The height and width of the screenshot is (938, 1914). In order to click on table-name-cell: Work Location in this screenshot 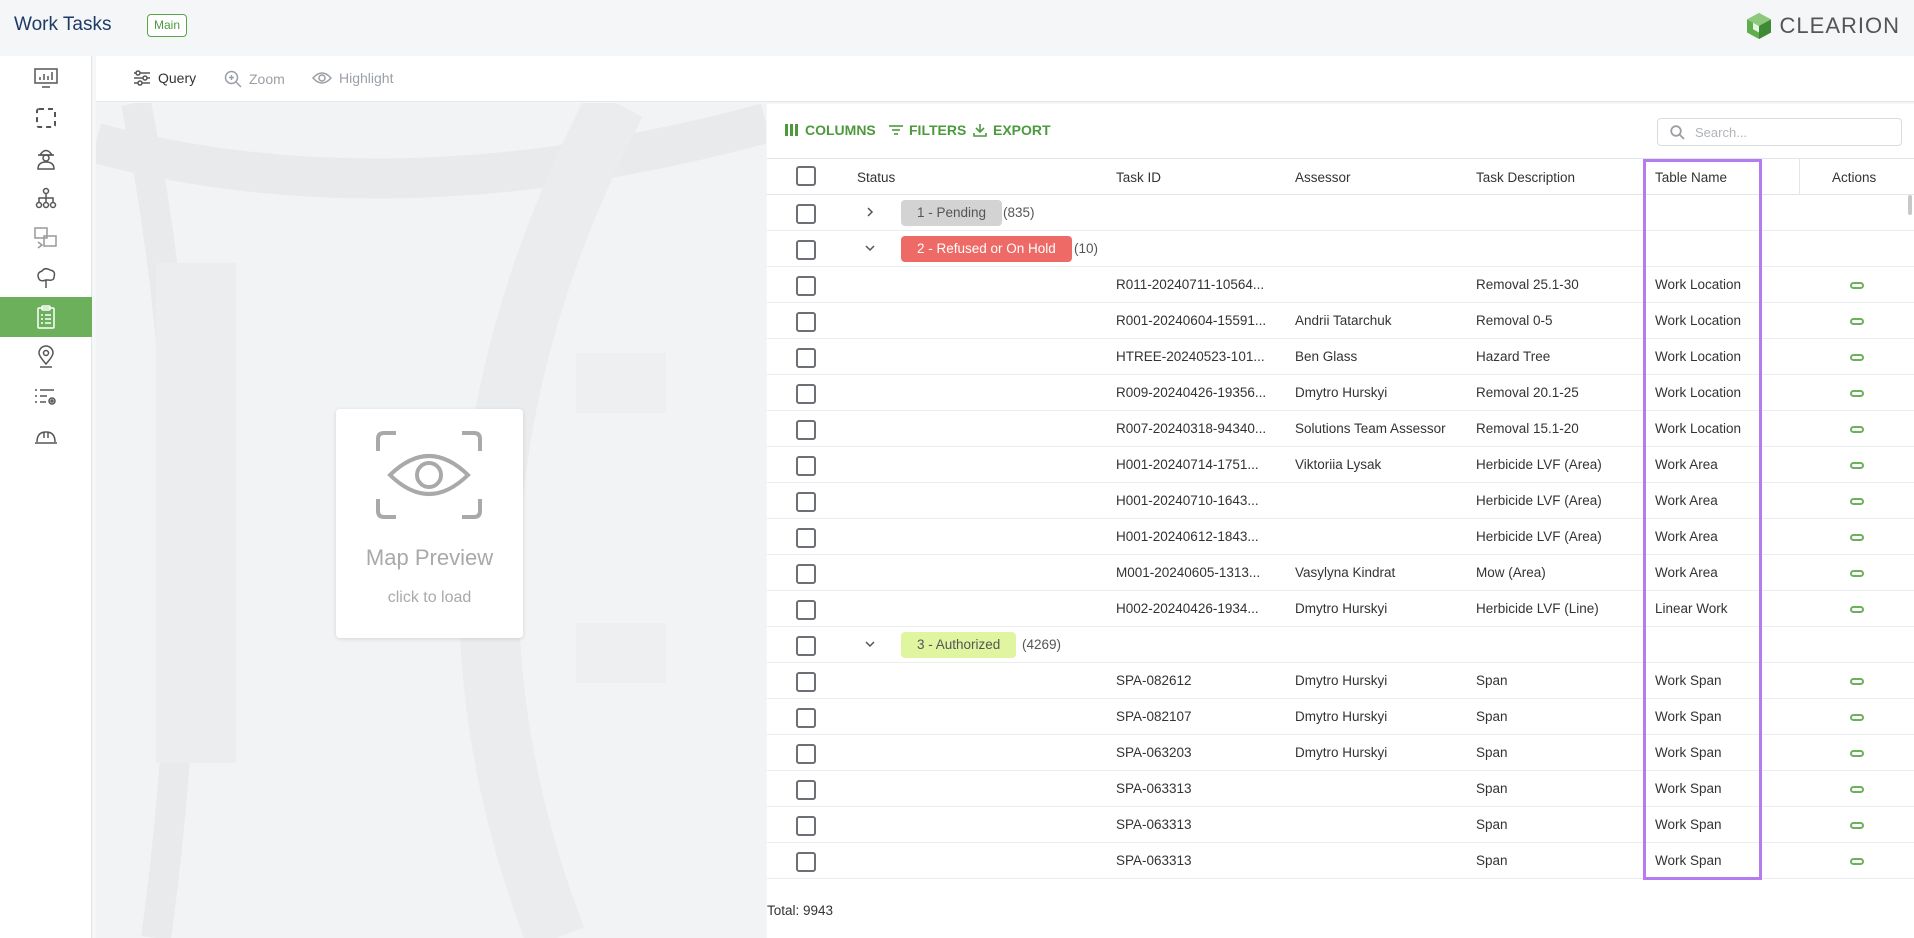, I will do `click(1698, 320)`.